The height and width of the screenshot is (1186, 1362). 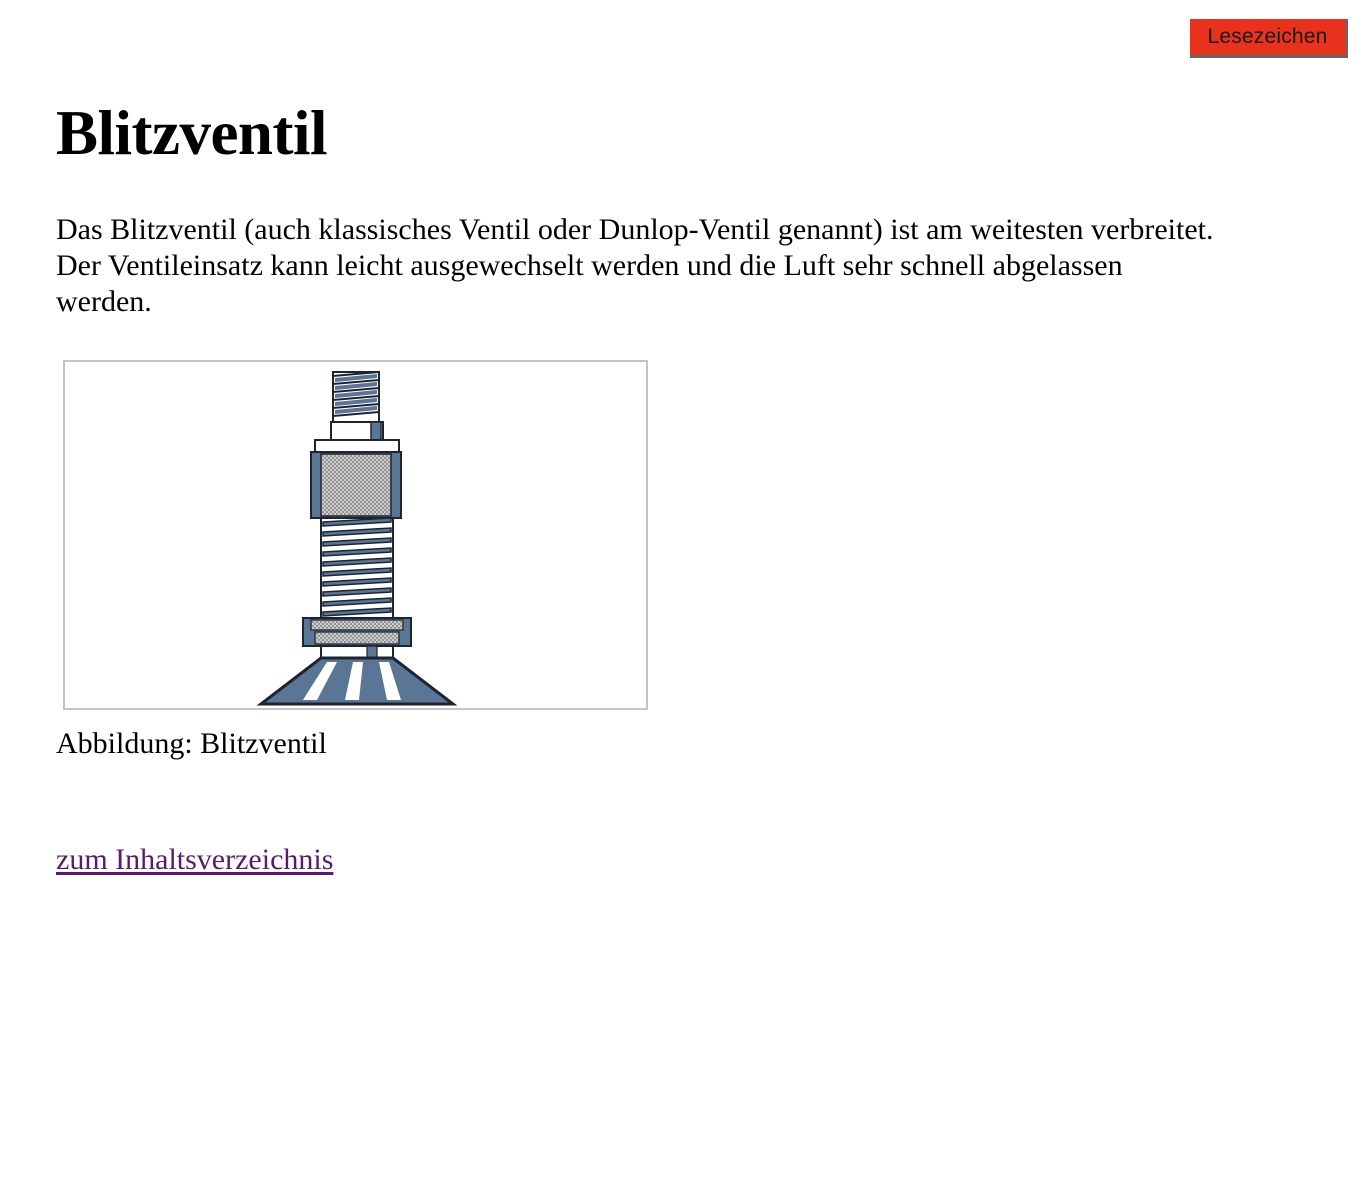 I want to click on page-title: Blitzventil, so click(x=191, y=133).